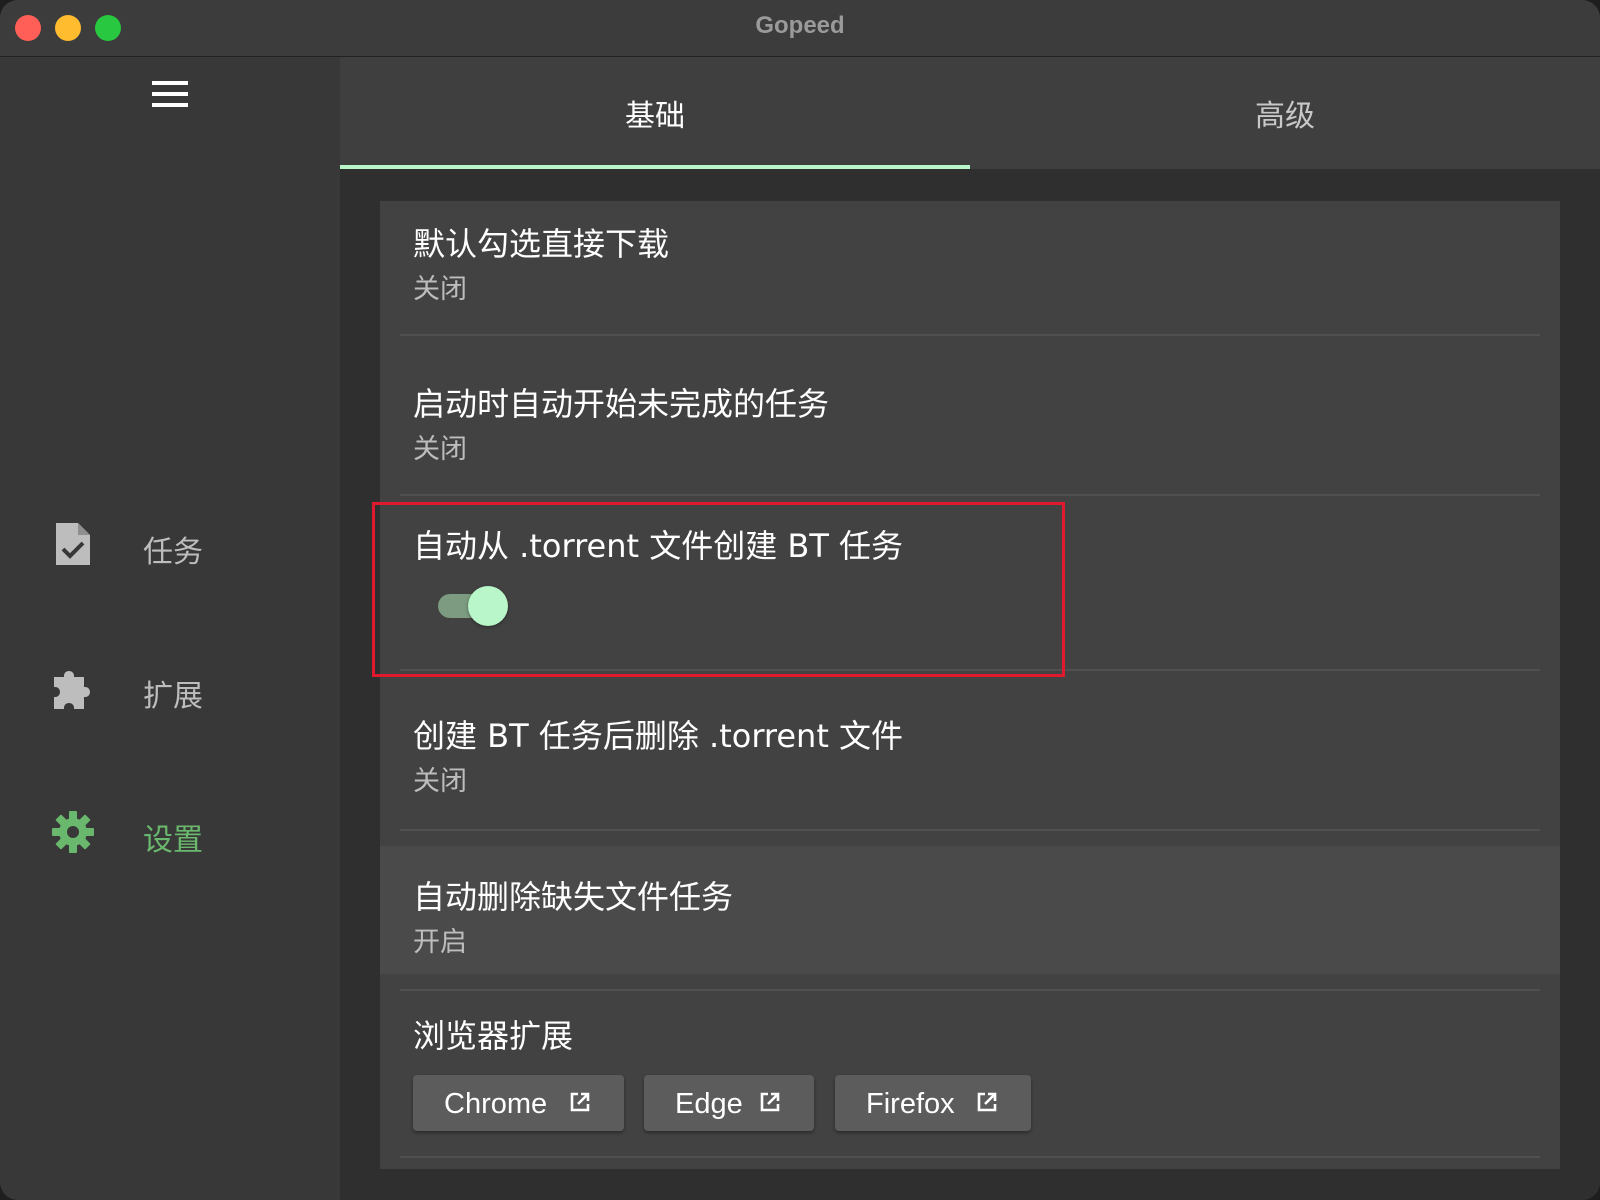 This screenshot has width=1600, height=1200. I want to click on settings-tabs: 基础 高级, so click(970, 113).